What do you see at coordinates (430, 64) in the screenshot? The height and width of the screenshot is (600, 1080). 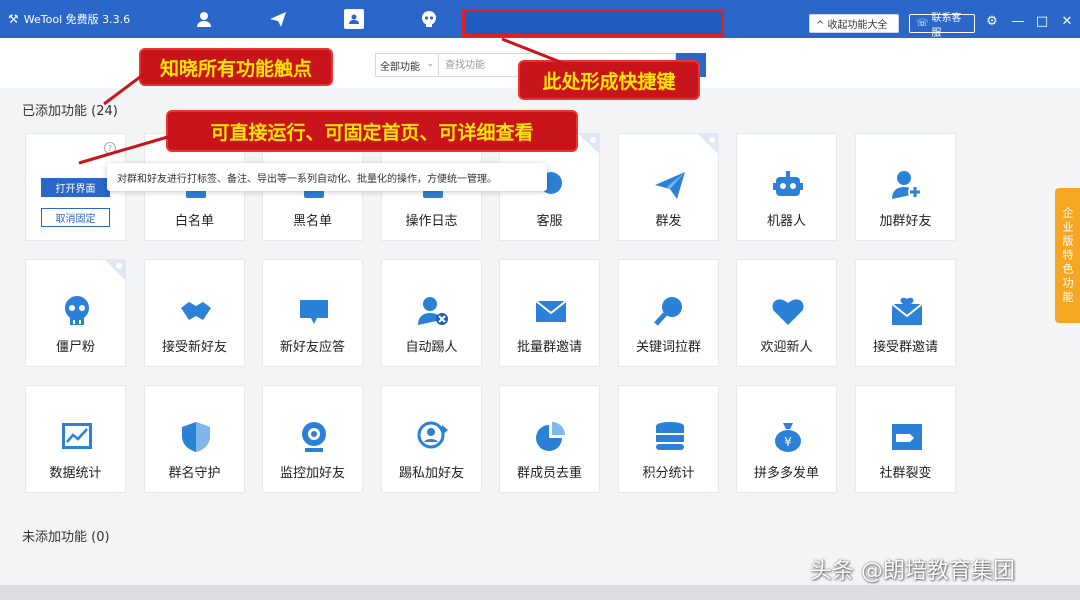 I see `chevron-down-icon: ⌄` at bounding box center [430, 64].